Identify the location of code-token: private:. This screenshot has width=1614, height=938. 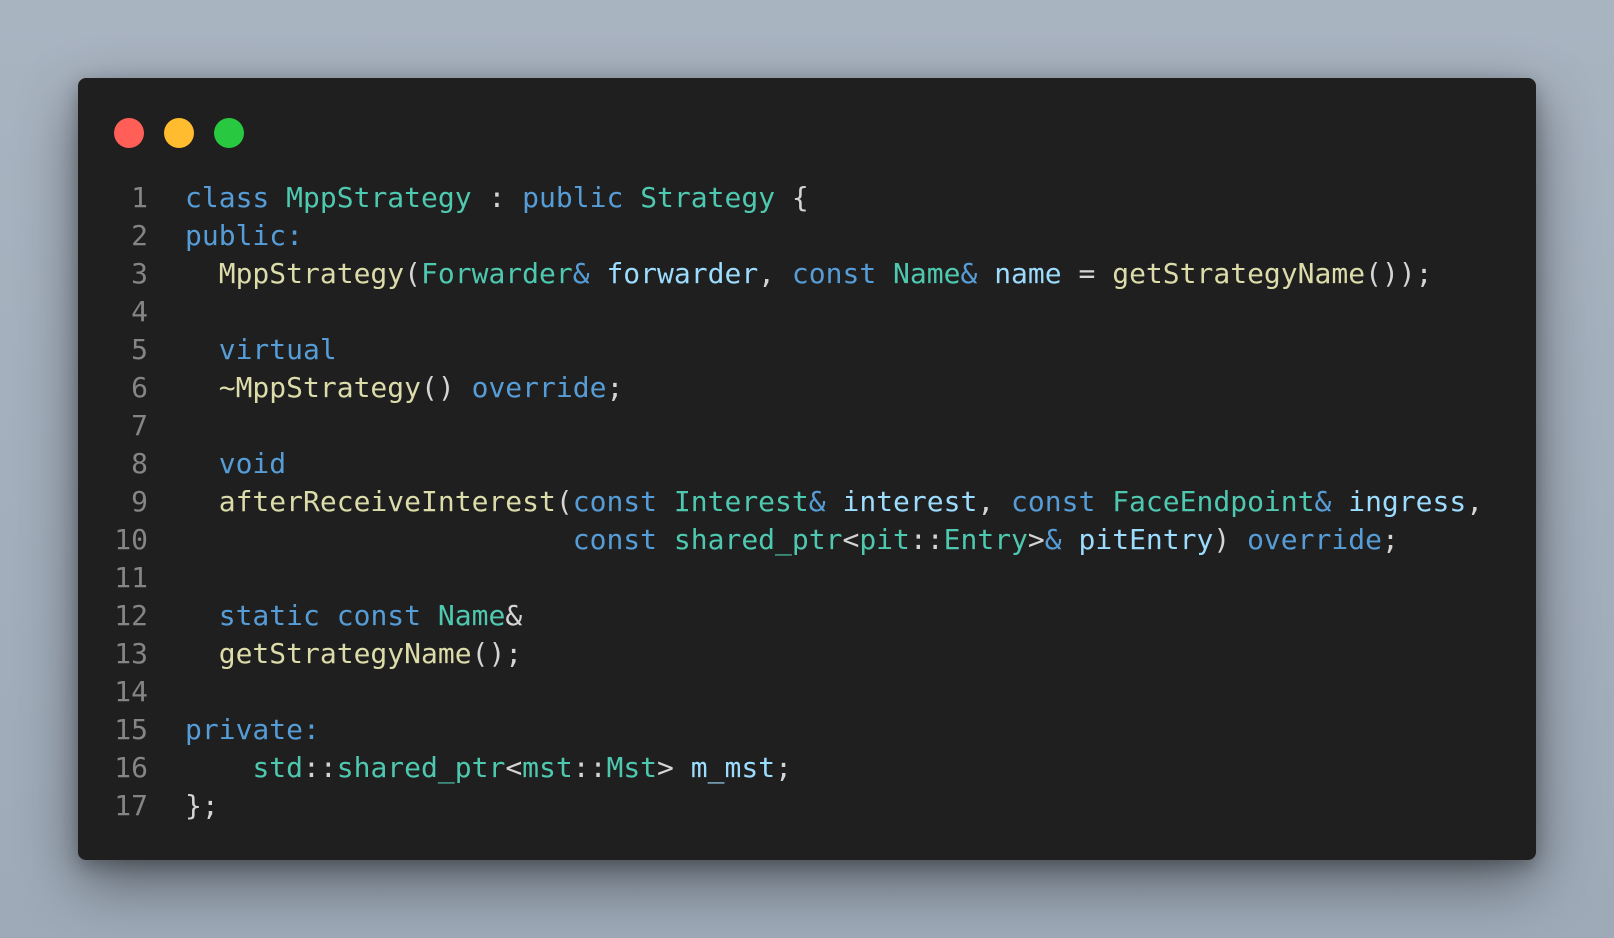
(252, 729).